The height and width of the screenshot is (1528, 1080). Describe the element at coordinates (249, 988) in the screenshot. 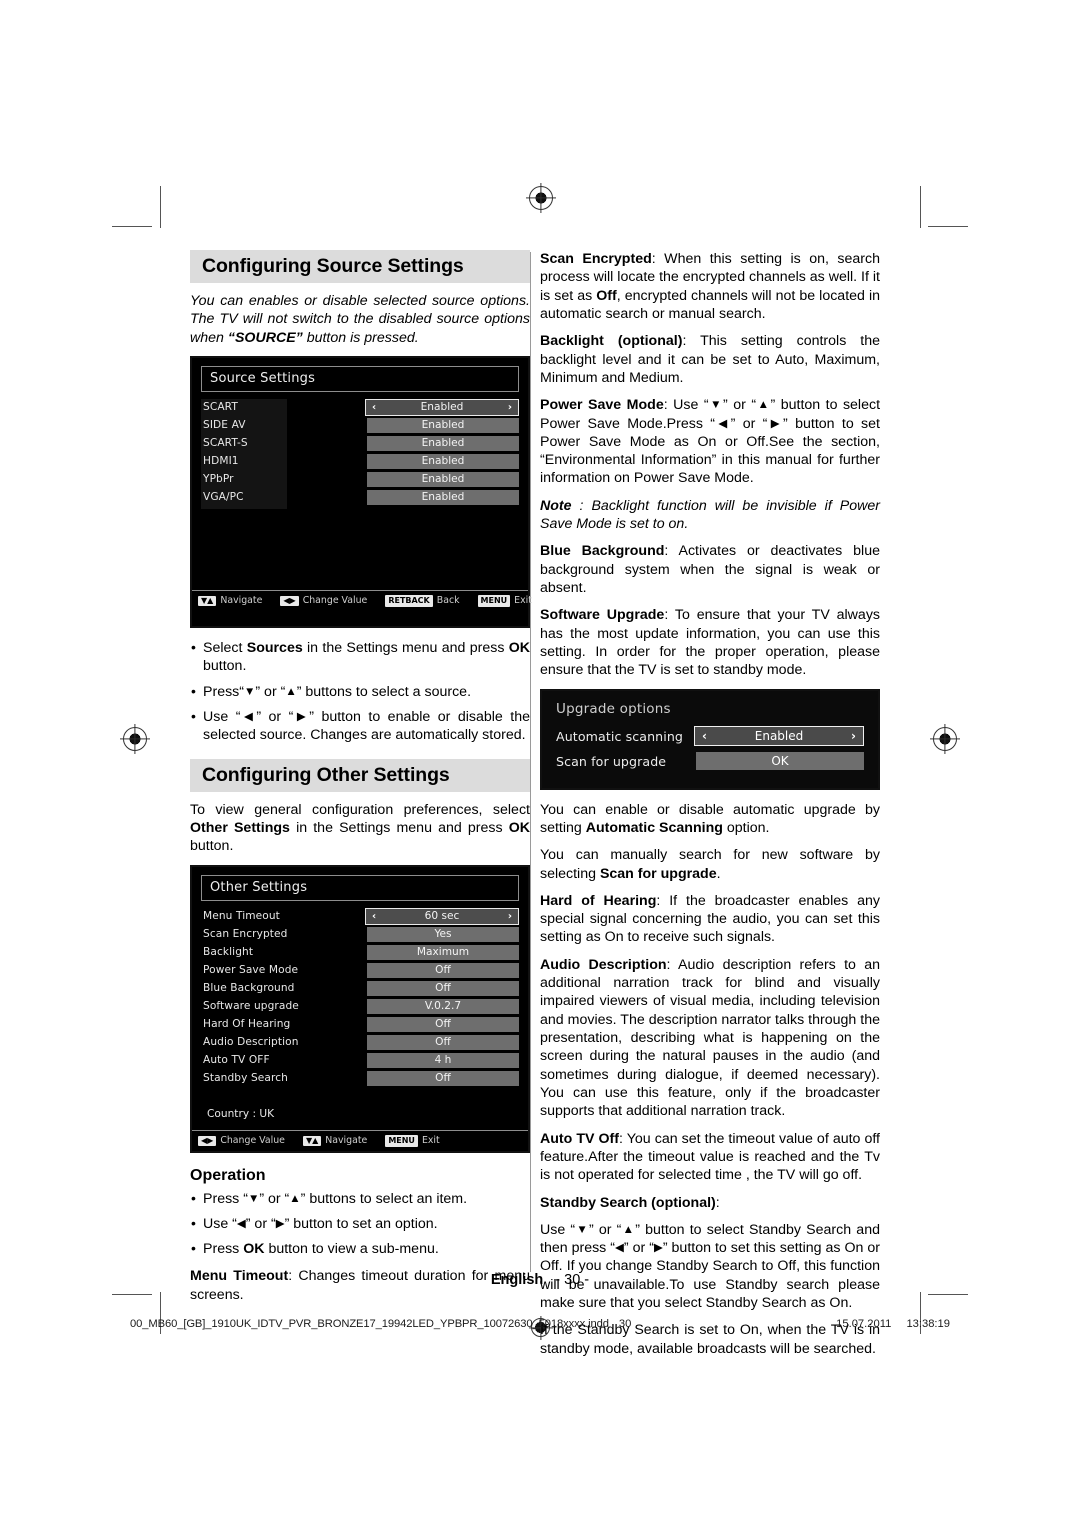

I see `other-setting-row-label: Blue Background` at that location.